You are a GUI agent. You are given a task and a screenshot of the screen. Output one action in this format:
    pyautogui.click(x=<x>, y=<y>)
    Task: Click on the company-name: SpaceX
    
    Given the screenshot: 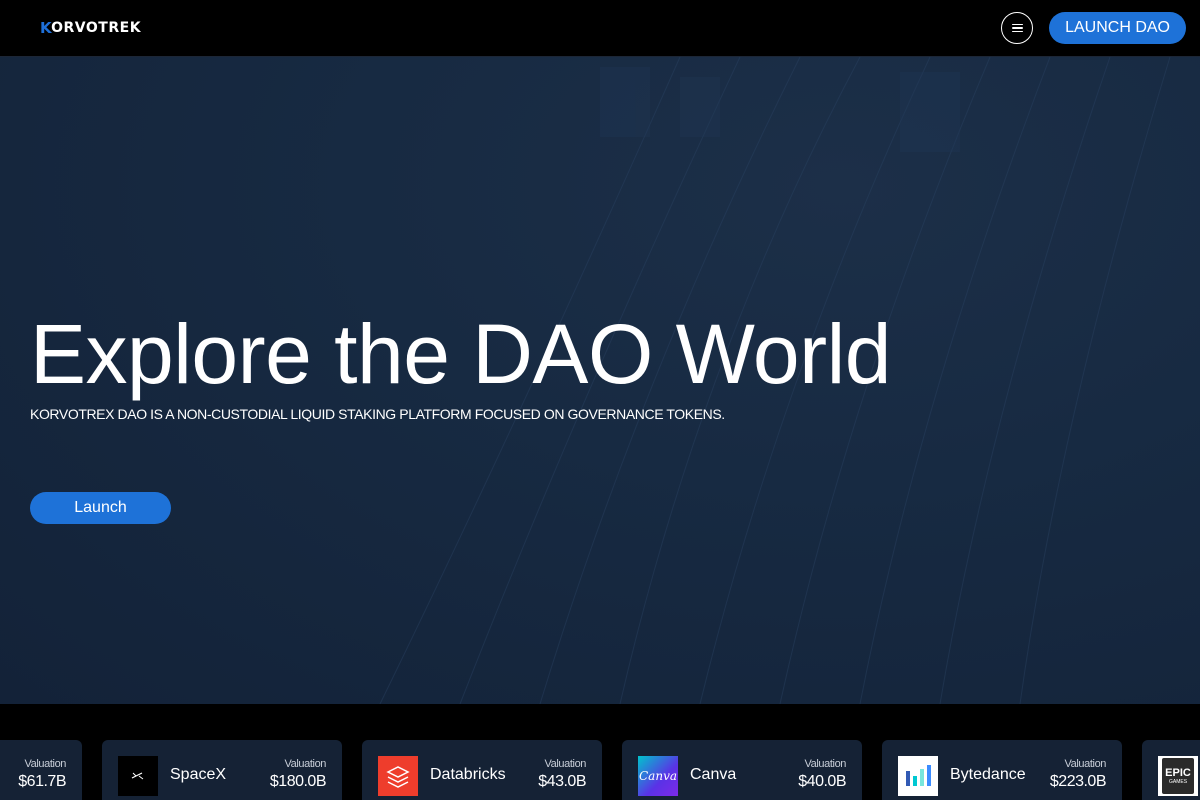 What is the action you would take?
    pyautogui.click(x=198, y=774)
    